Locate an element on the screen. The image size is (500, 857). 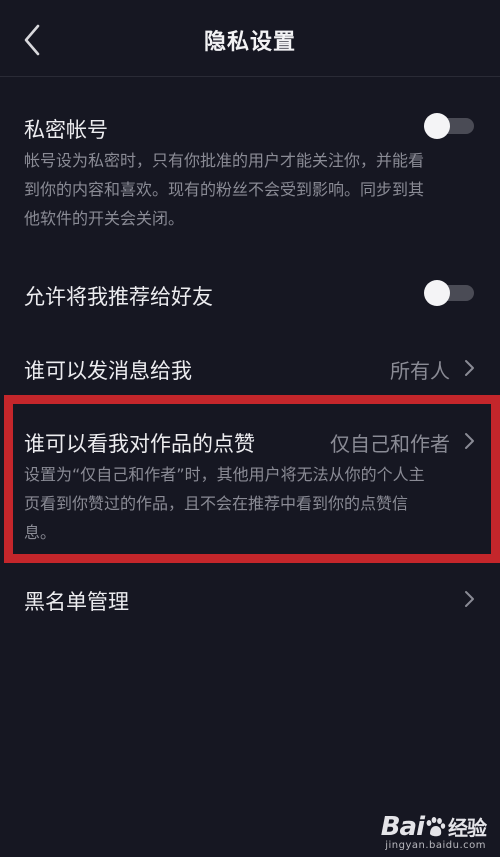
private-account-toggle is located at coordinates (449, 126).